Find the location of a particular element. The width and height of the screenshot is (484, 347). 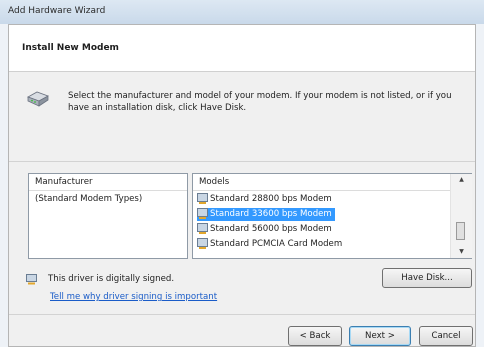

next-button: Next > is located at coordinates (380, 336).